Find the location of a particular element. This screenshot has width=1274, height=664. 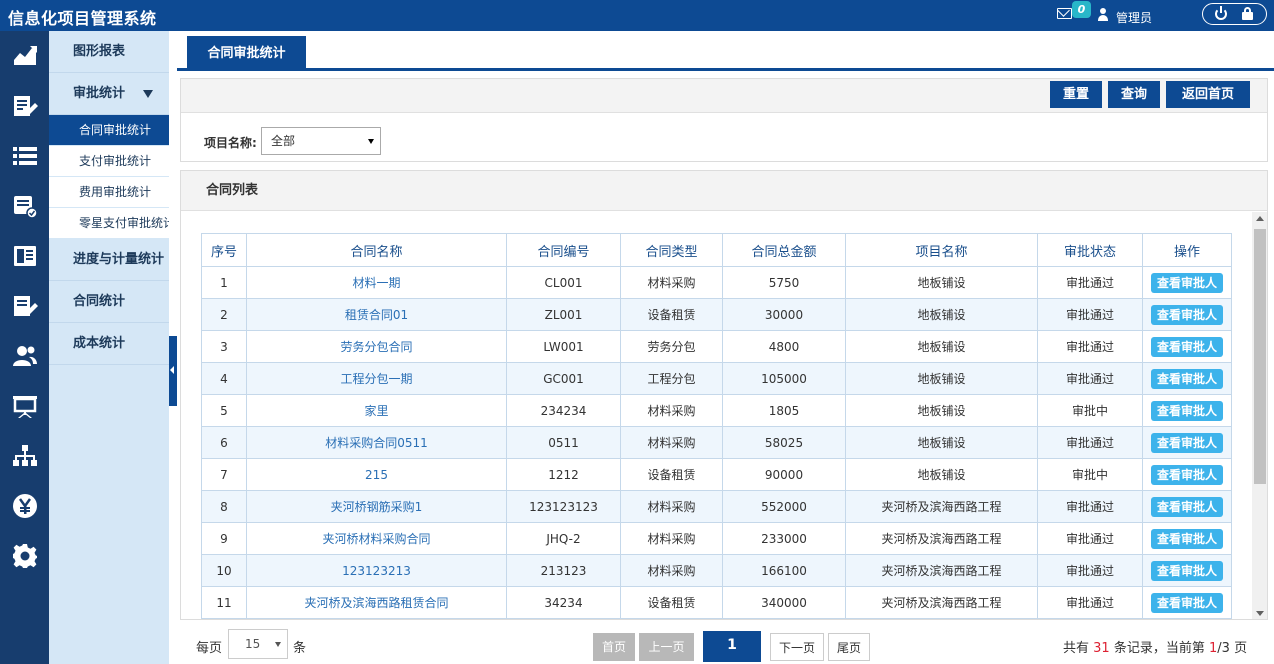

icon-rail is located at coordinates (24, 347).